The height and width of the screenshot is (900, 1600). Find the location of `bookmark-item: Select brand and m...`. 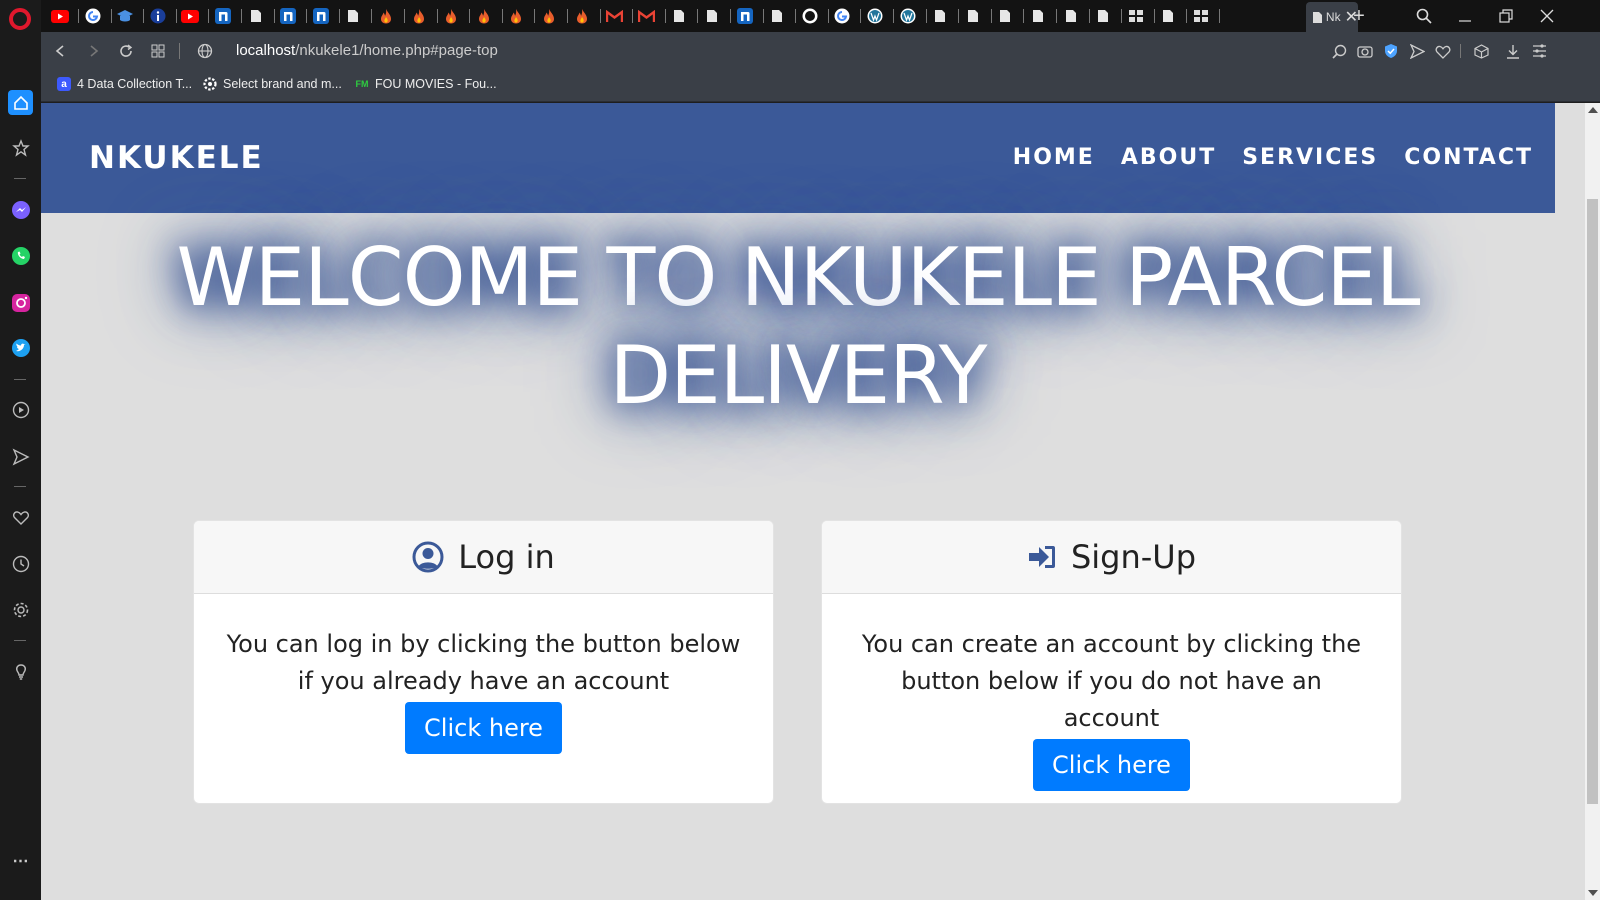

bookmark-item: Select brand and m... is located at coordinates (272, 84).